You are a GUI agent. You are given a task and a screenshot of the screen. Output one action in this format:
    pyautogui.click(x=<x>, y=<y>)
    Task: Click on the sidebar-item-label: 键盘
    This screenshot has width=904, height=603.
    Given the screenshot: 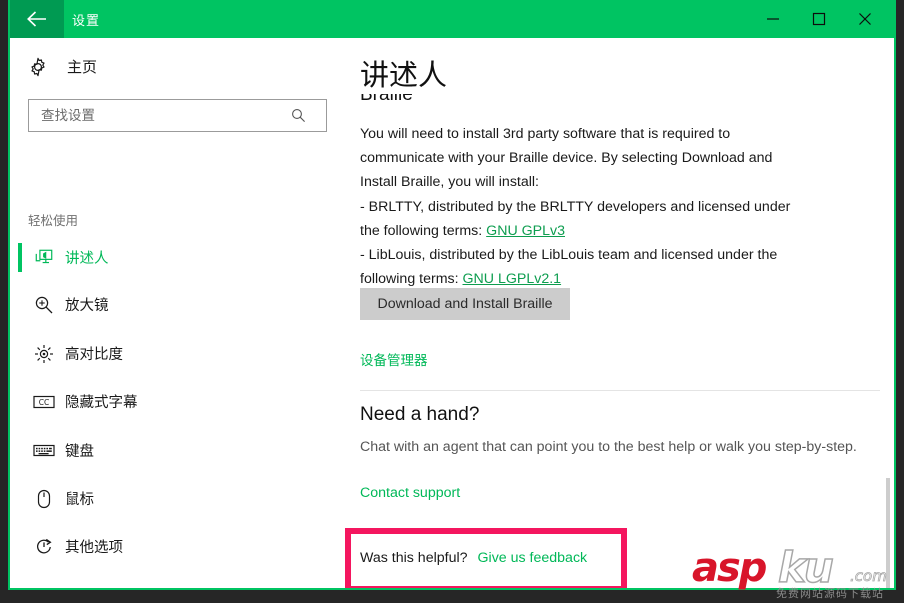 What is the action you would take?
    pyautogui.click(x=79, y=452)
    